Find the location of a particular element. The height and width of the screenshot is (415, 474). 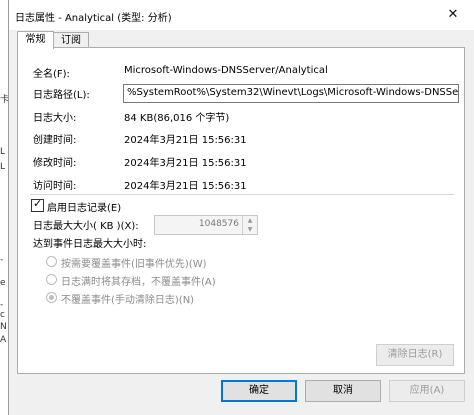

radio-do-not-overwrite is located at coordinates (51, 297).